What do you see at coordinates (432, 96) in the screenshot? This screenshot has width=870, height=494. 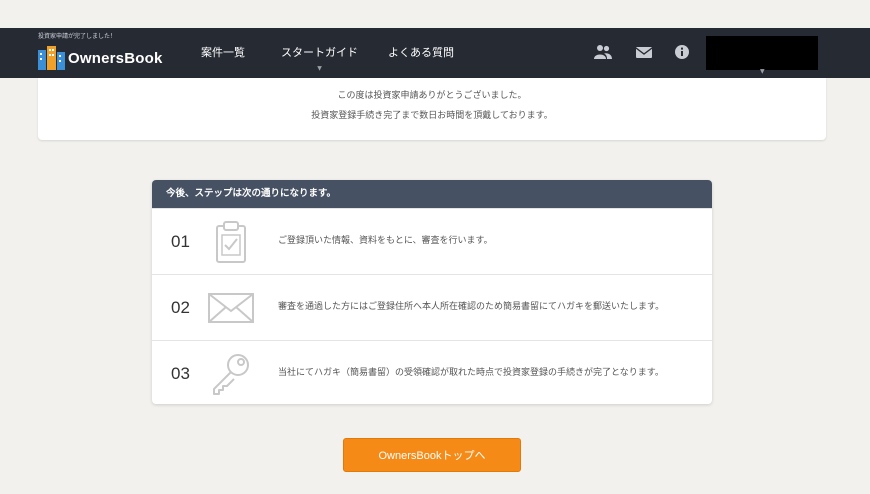 I see `confirmation-message-line1: この度は投資家申請ありがとうございました。` at bounding box center [432, 96].